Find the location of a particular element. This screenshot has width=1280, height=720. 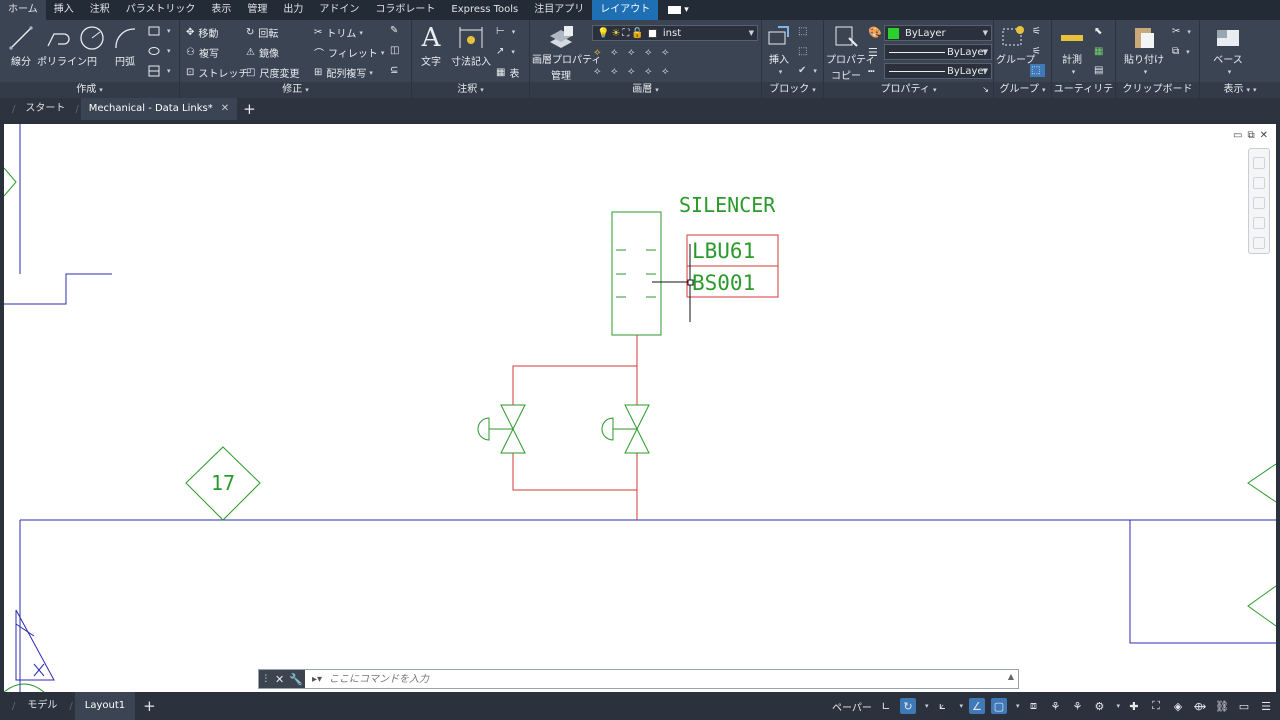

mirror-button: ⚠ 鏡像 is located at coordinates (262, 52).